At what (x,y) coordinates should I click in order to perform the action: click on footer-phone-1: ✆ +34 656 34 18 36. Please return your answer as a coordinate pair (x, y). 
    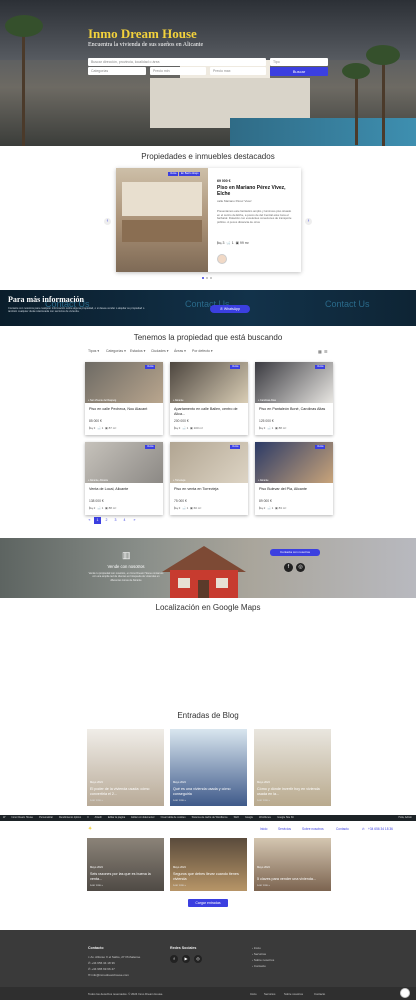
    Looking at the image, I should click on (101, 963).